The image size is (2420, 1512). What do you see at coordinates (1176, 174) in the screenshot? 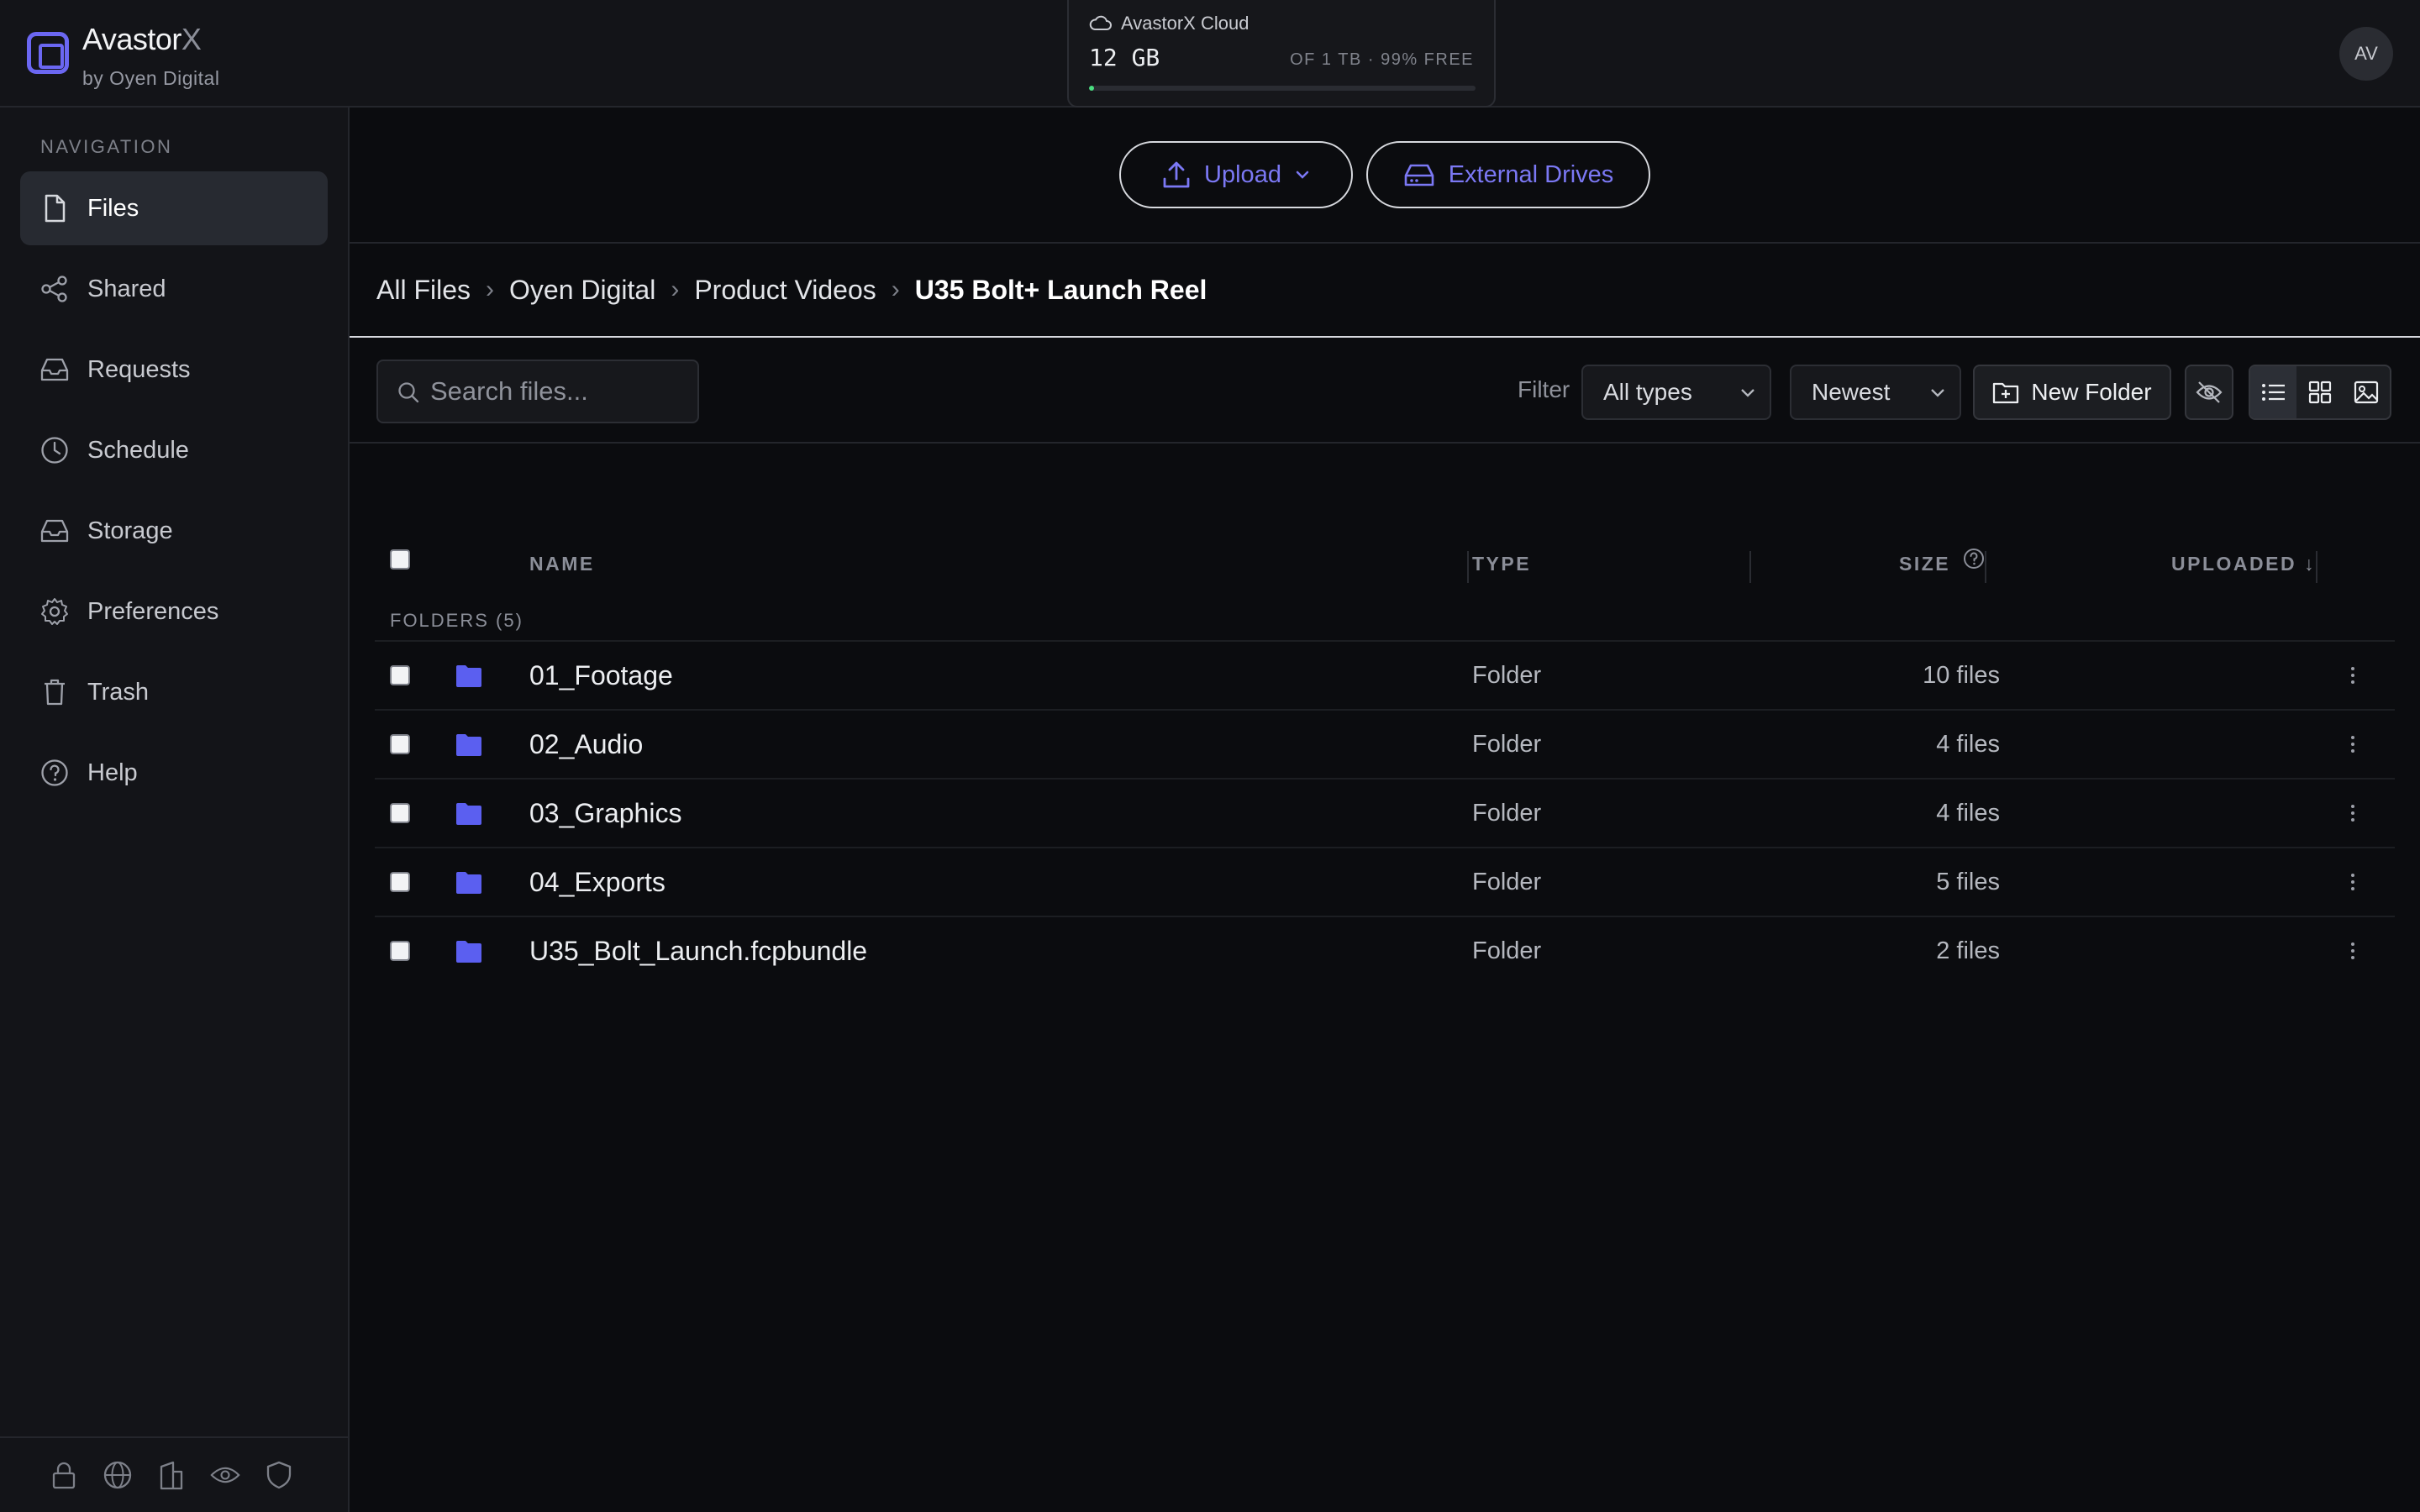
I see `upload-icon` at bounding box center [1176, 174].